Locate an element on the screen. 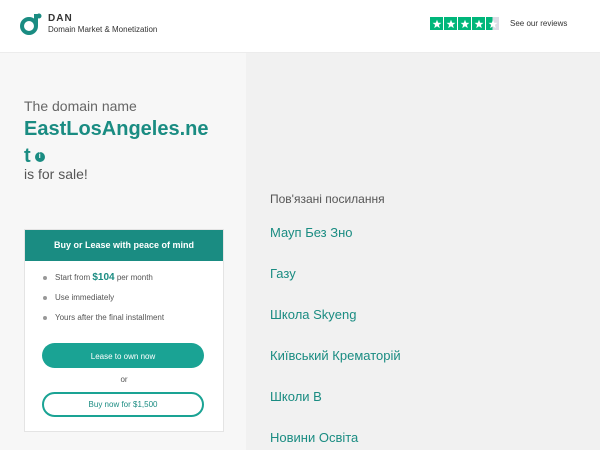  brand: DAN Domain Market & Monetization is located at coordinates (105, 24).